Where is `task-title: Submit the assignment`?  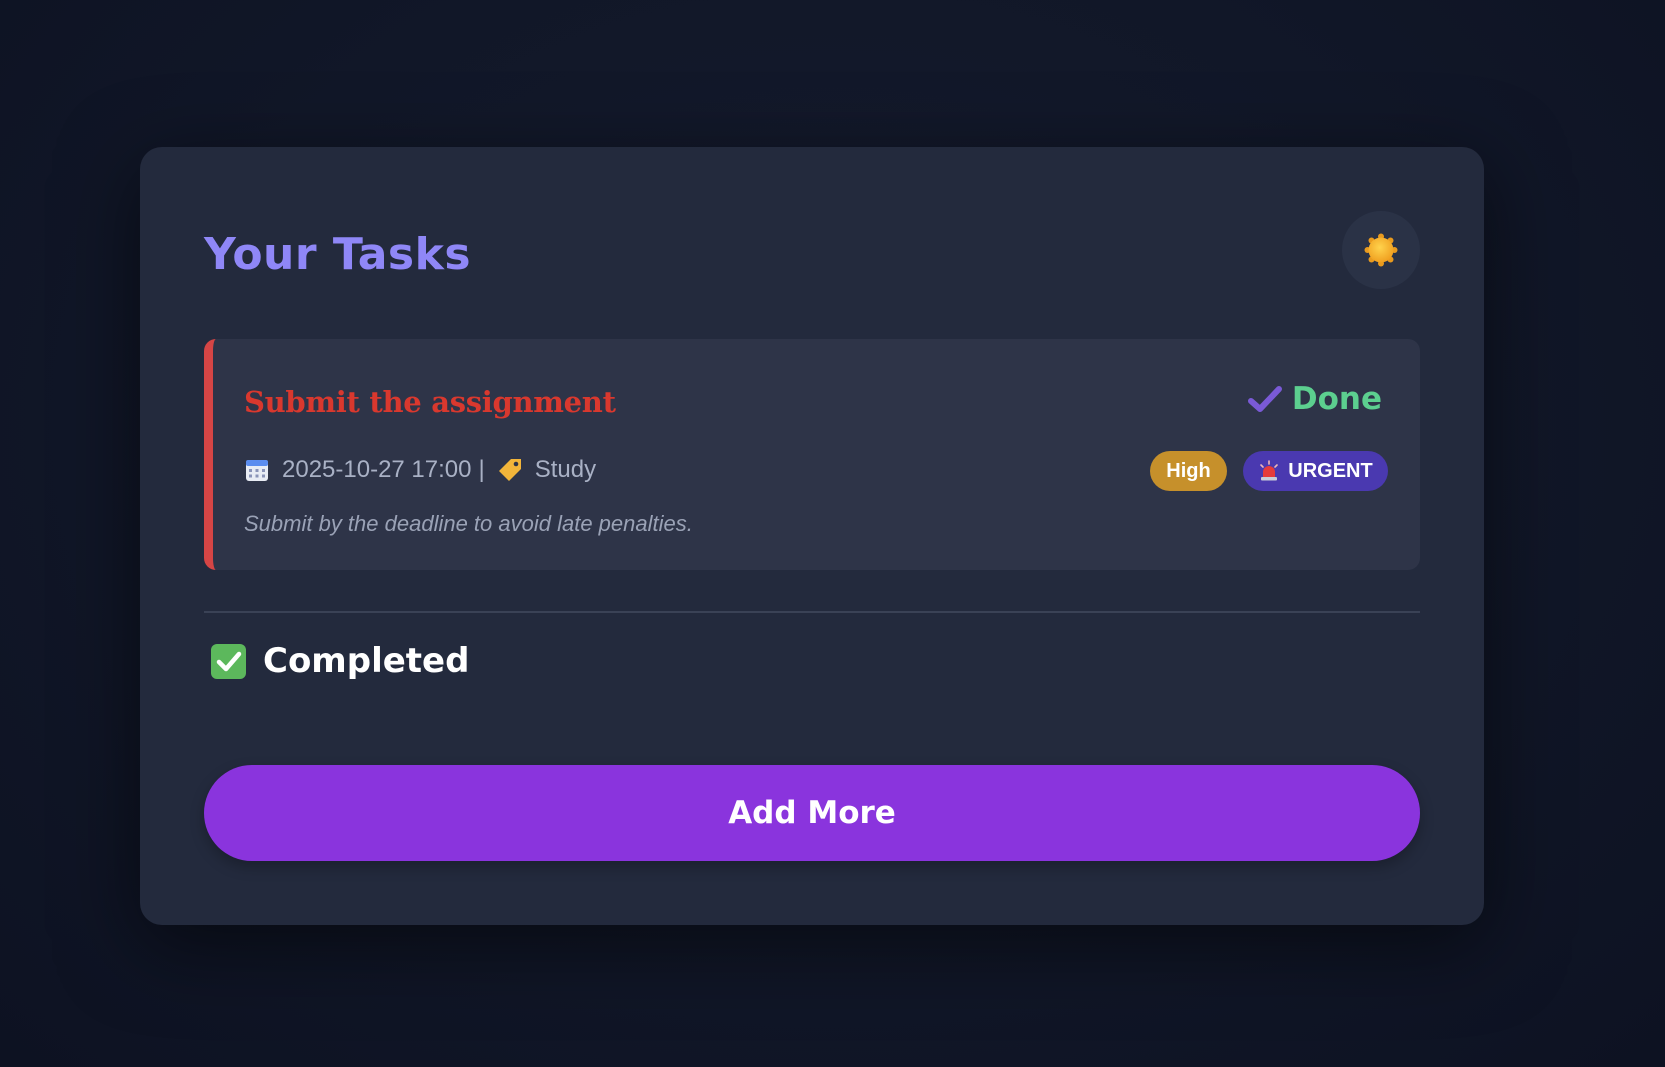 task-title: Submit the assignment is located at coordinates (430, 402).